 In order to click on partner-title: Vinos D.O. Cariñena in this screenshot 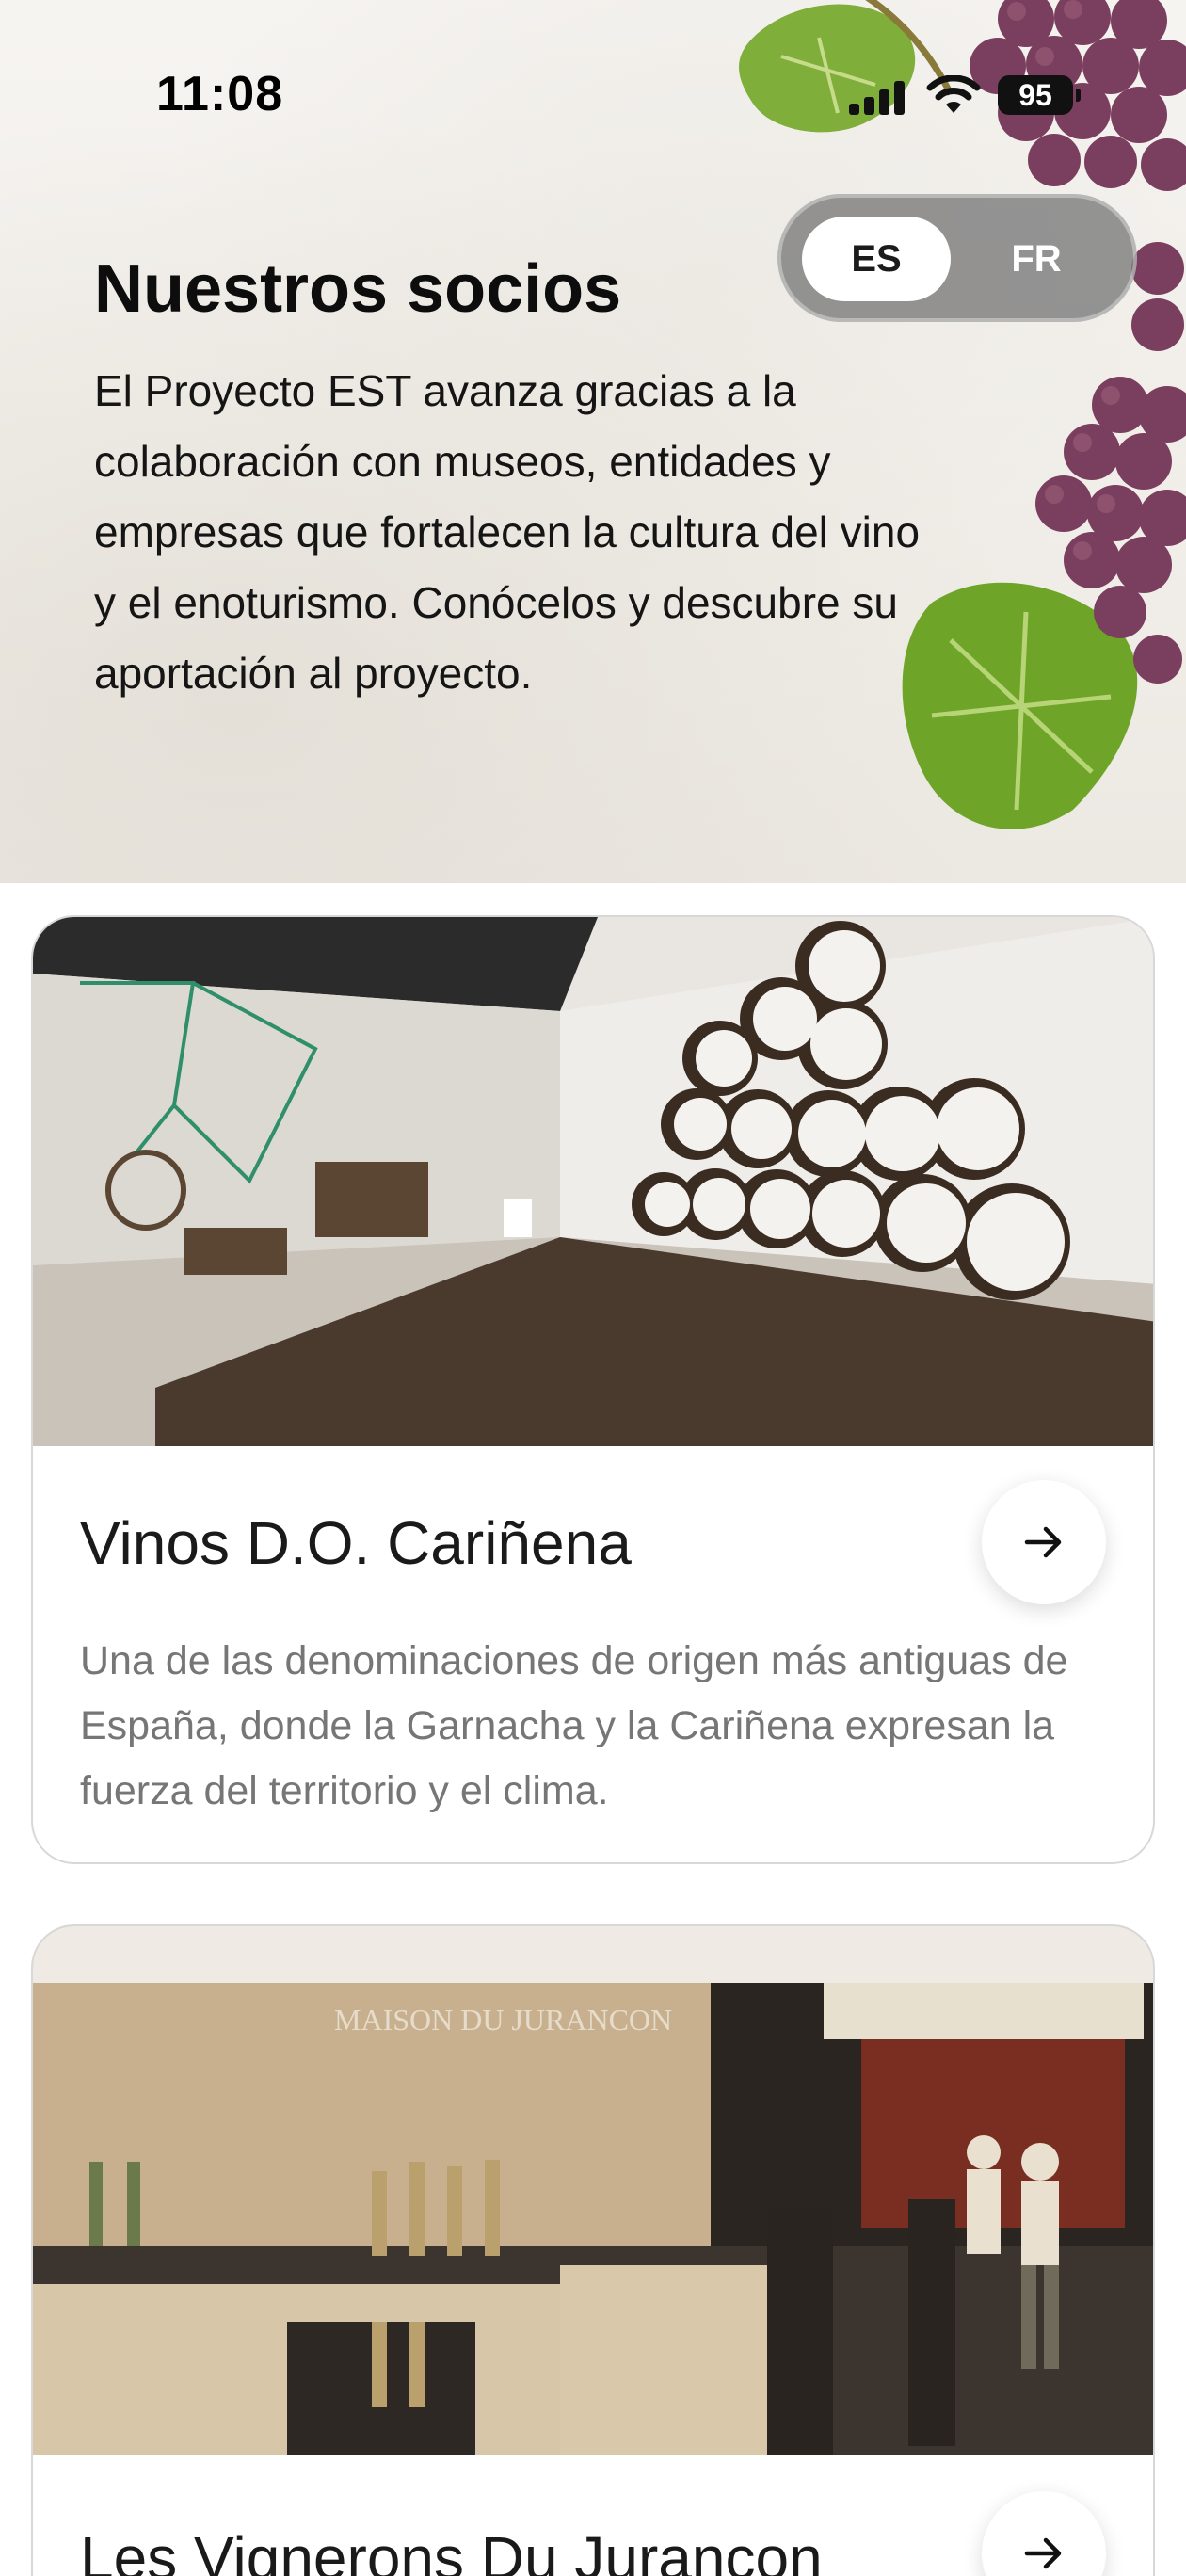, I will do `click(356, 1543)`.